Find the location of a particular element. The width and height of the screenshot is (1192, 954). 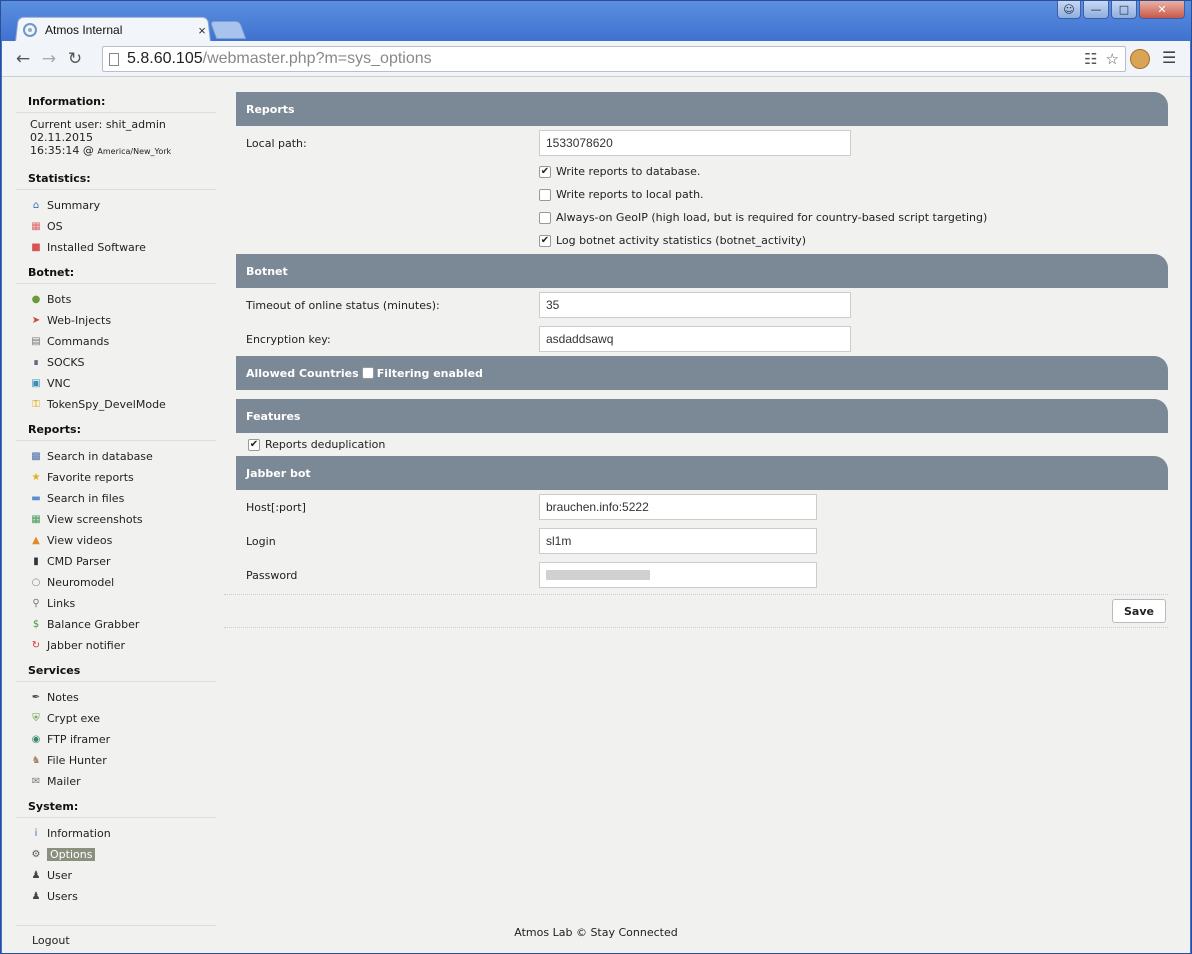

local-path-row: Local path: 1533078620 is located at coordinates (702, 143).